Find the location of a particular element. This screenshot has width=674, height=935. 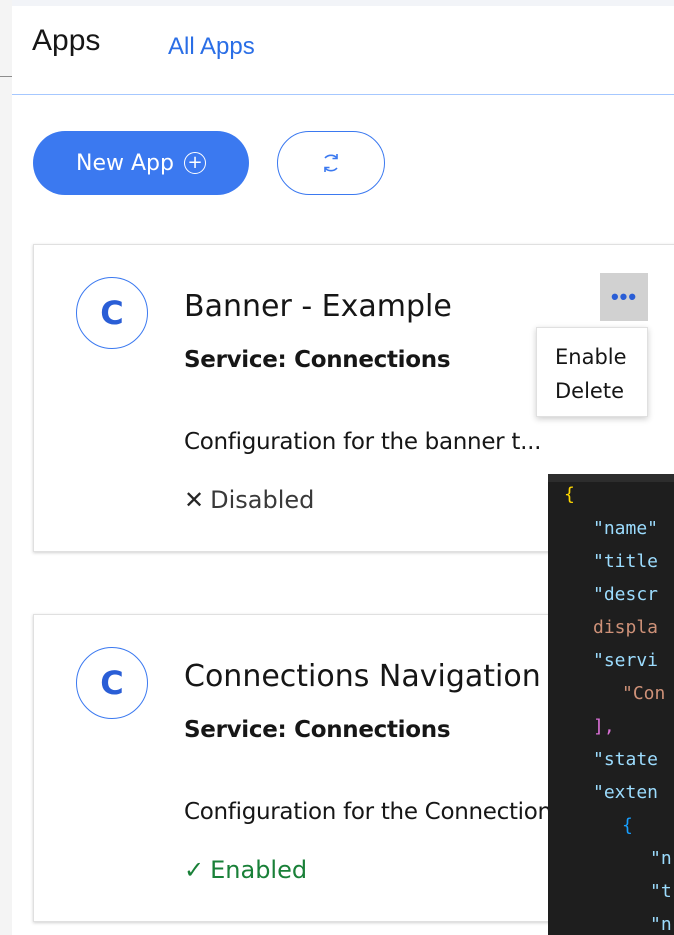

all-apps-link: All Apps is located at coordinates (211, 47).